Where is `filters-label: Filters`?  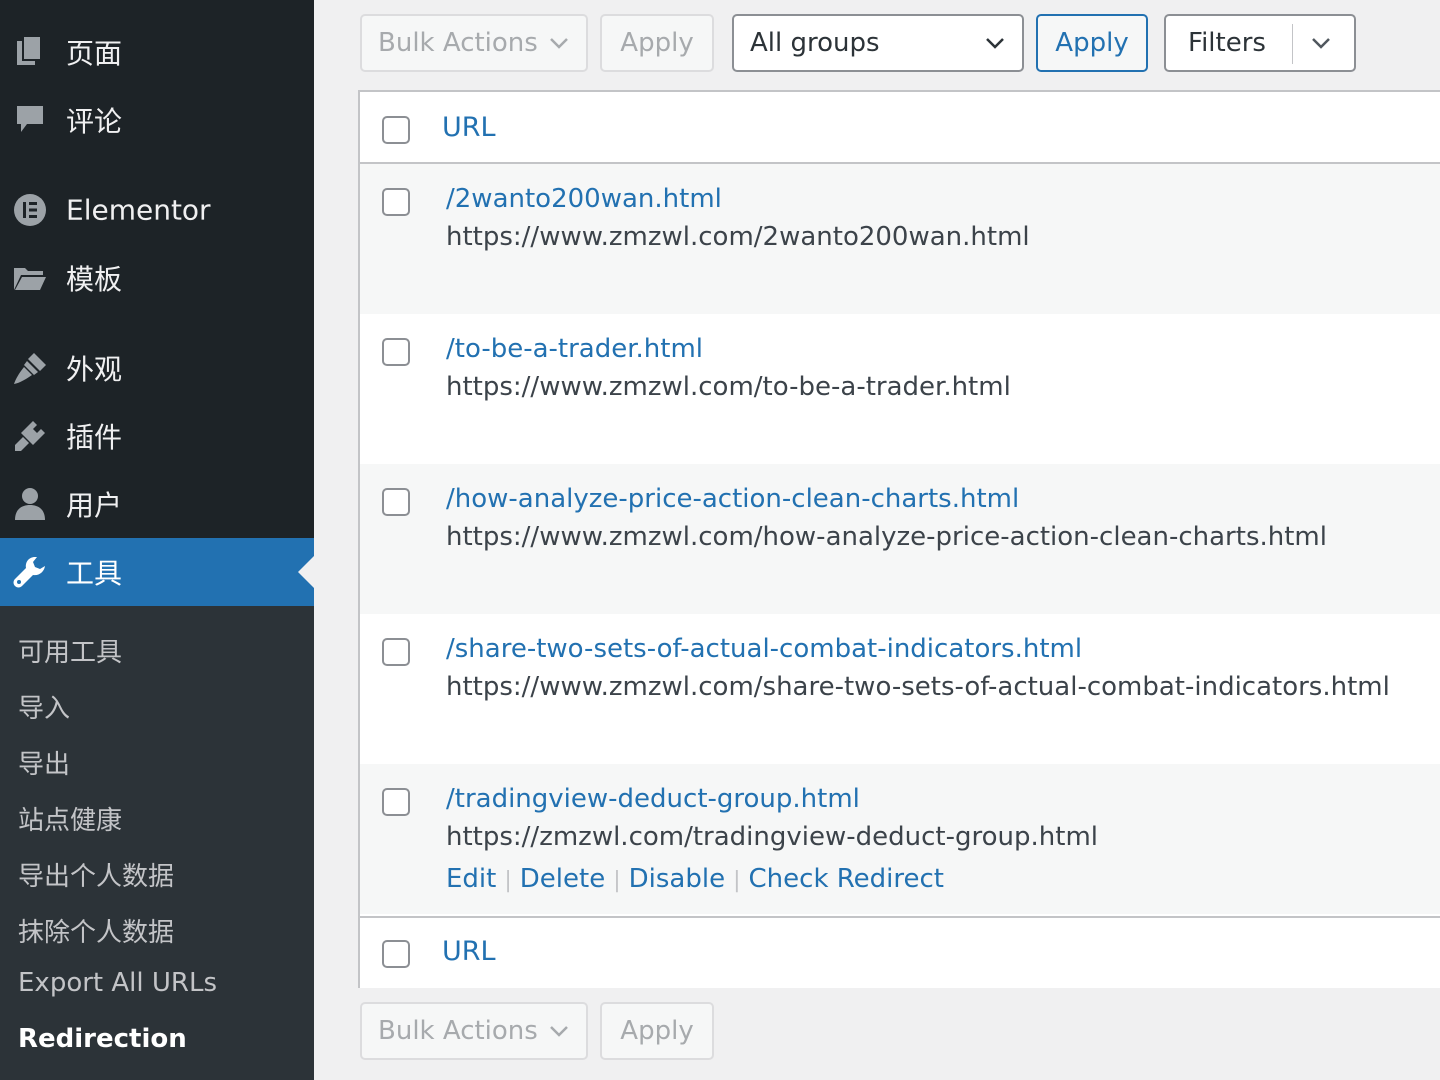 filters-label: Filters is located at coordinates (1227, 43).